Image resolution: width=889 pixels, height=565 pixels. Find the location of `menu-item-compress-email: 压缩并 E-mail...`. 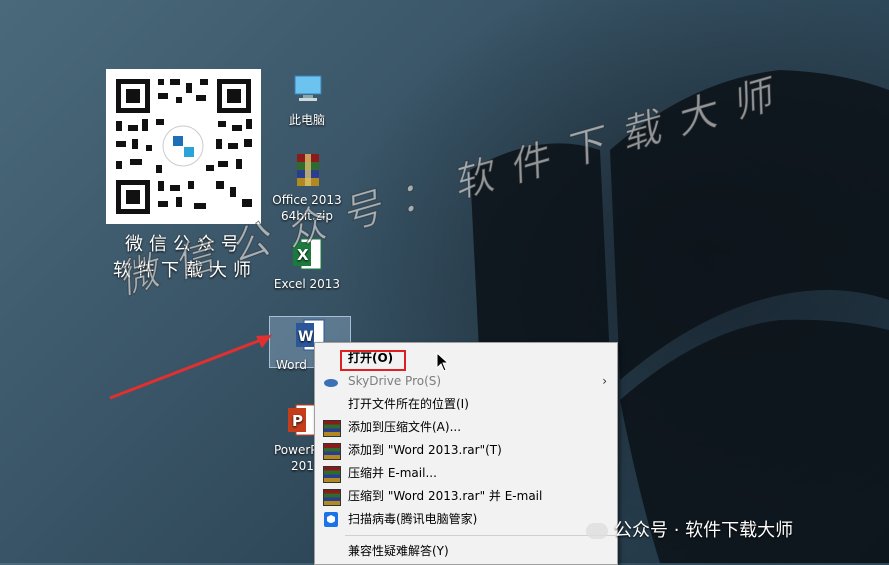

menu-item-compress-email: 压缩并 E-mail... is located at coordinates (466, 473).